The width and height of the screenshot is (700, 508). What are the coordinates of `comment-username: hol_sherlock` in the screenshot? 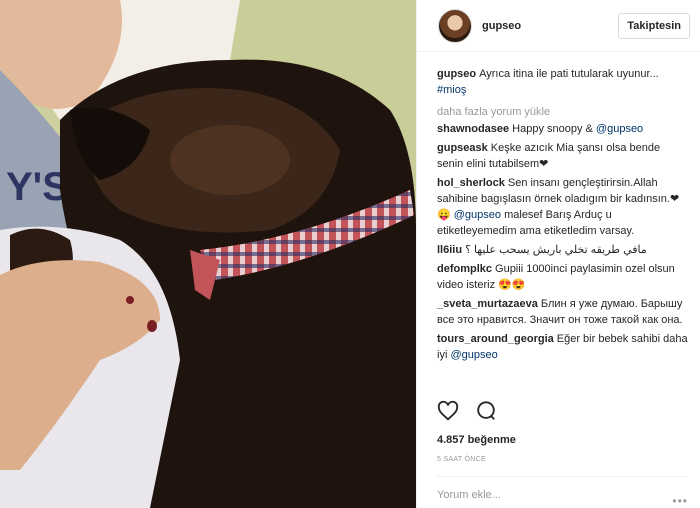 It's located at (471, 183).